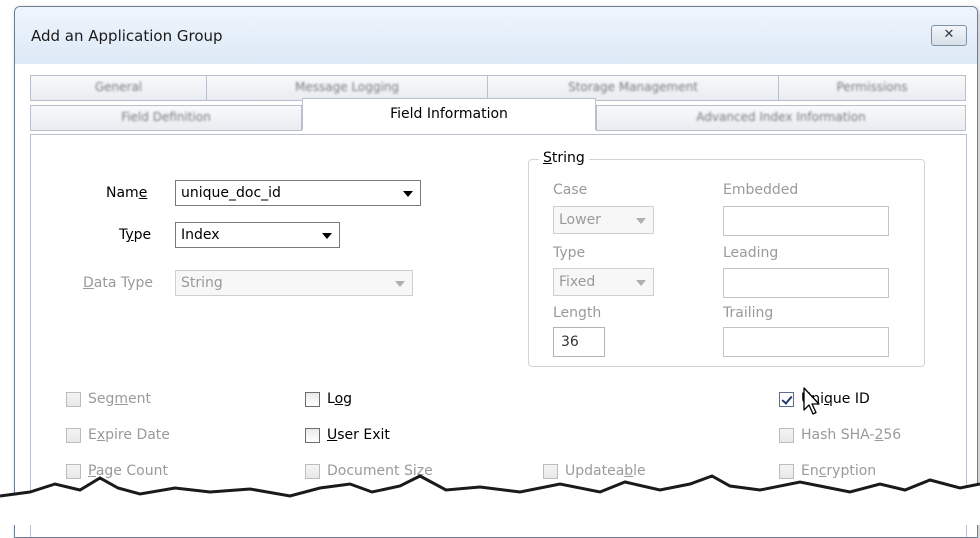 This screenshot has width=980, height=538. What do you see at coordinates (851, 435) in the screenshot?
I see `hash-sha-256-label: Hash SHA-256` at bounding box center [851, 435].